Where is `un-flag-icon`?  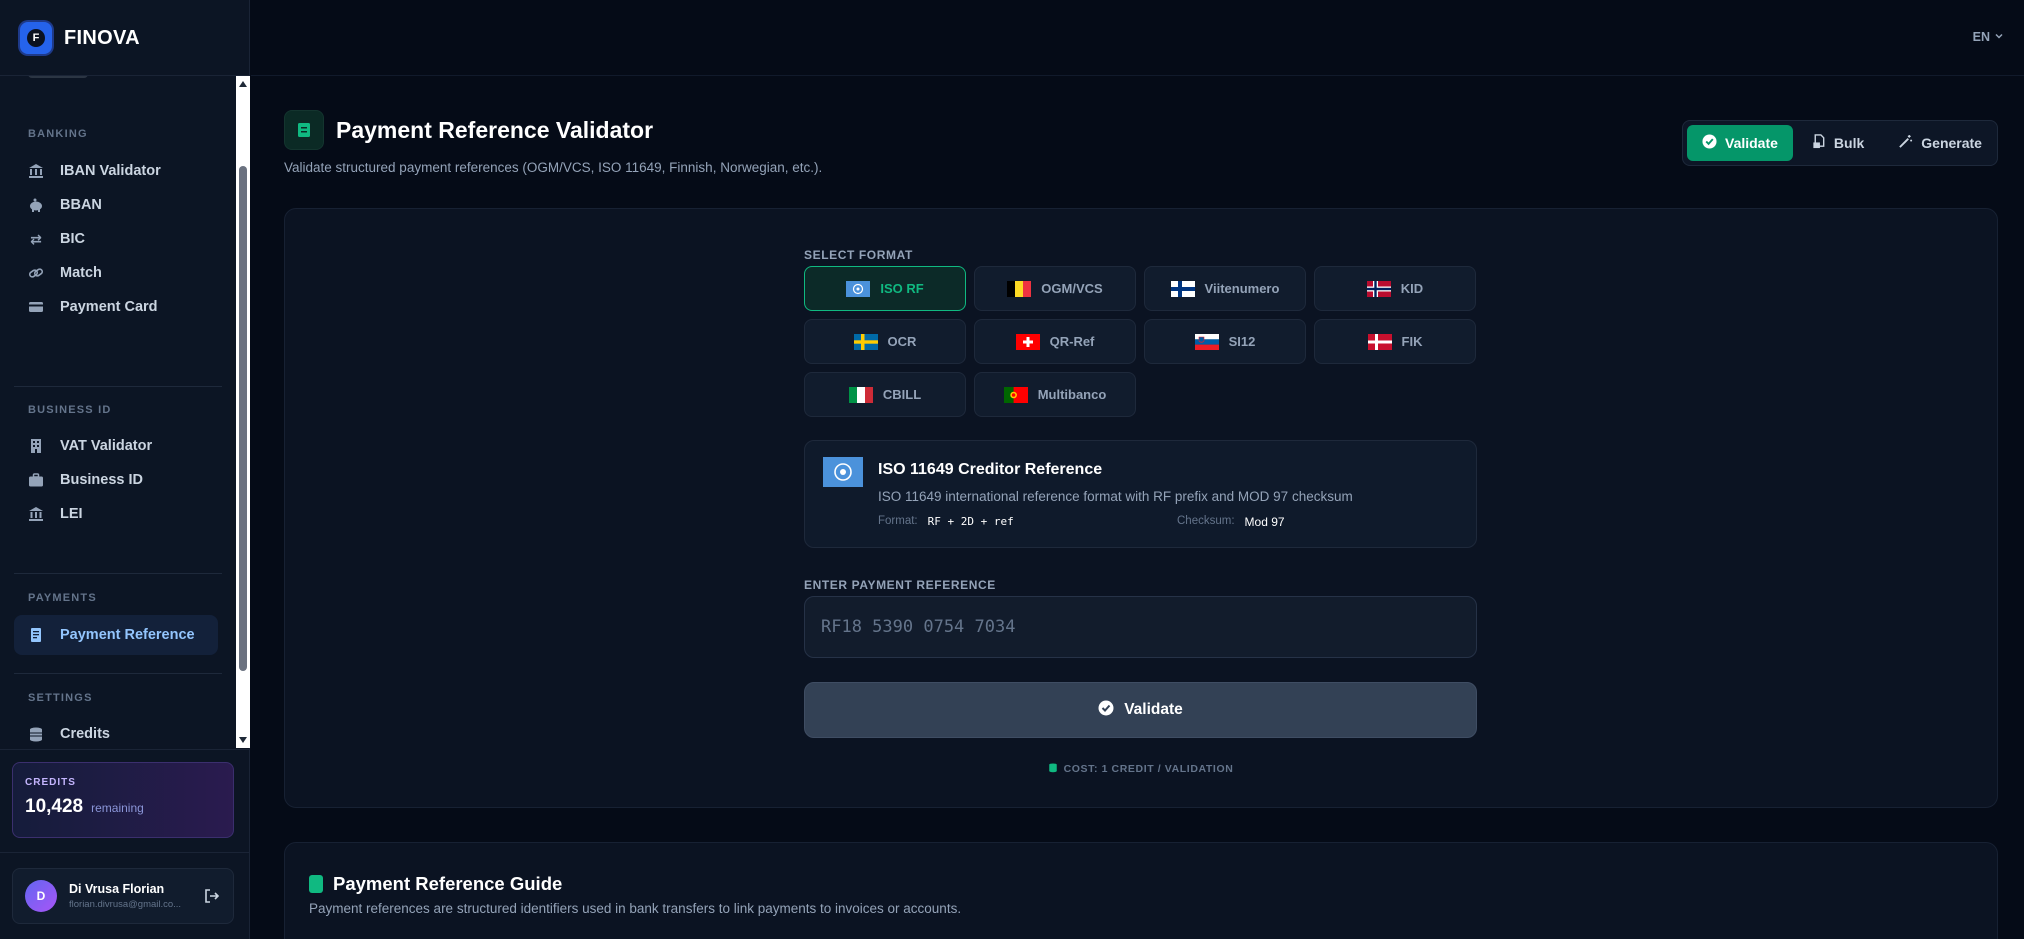 un-flag-icon is located at coordinates (843, 472).